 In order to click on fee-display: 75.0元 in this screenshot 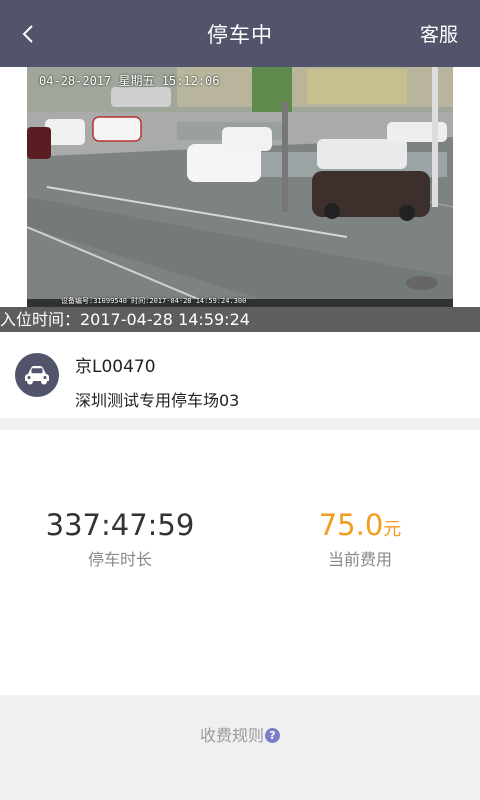, I will do `click(360, 525)`.